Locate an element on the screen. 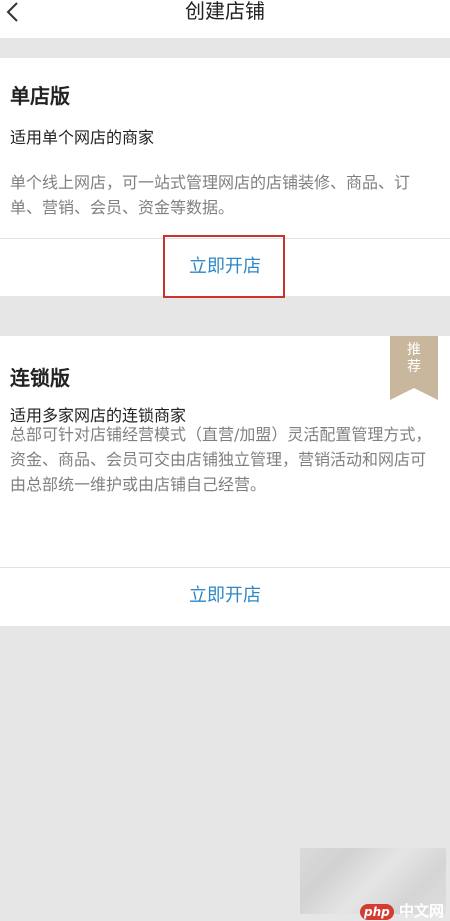  badge-label: 推荐 is located at coordinates (414, 358).